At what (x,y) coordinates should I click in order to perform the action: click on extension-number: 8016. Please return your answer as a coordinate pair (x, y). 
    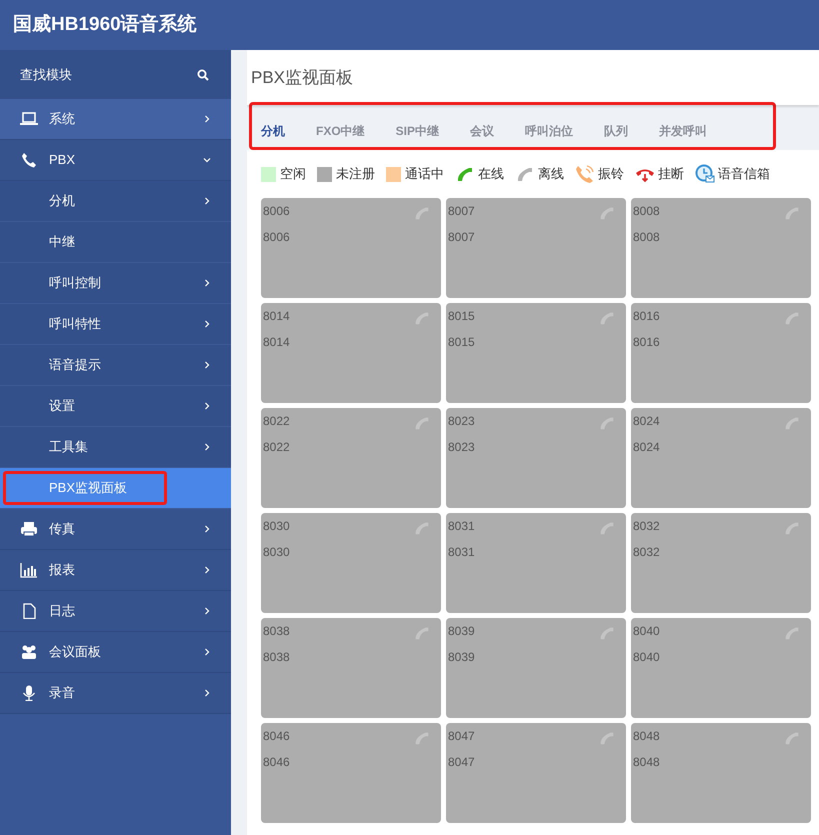
    Looking at the image, I should click on (646, 316).